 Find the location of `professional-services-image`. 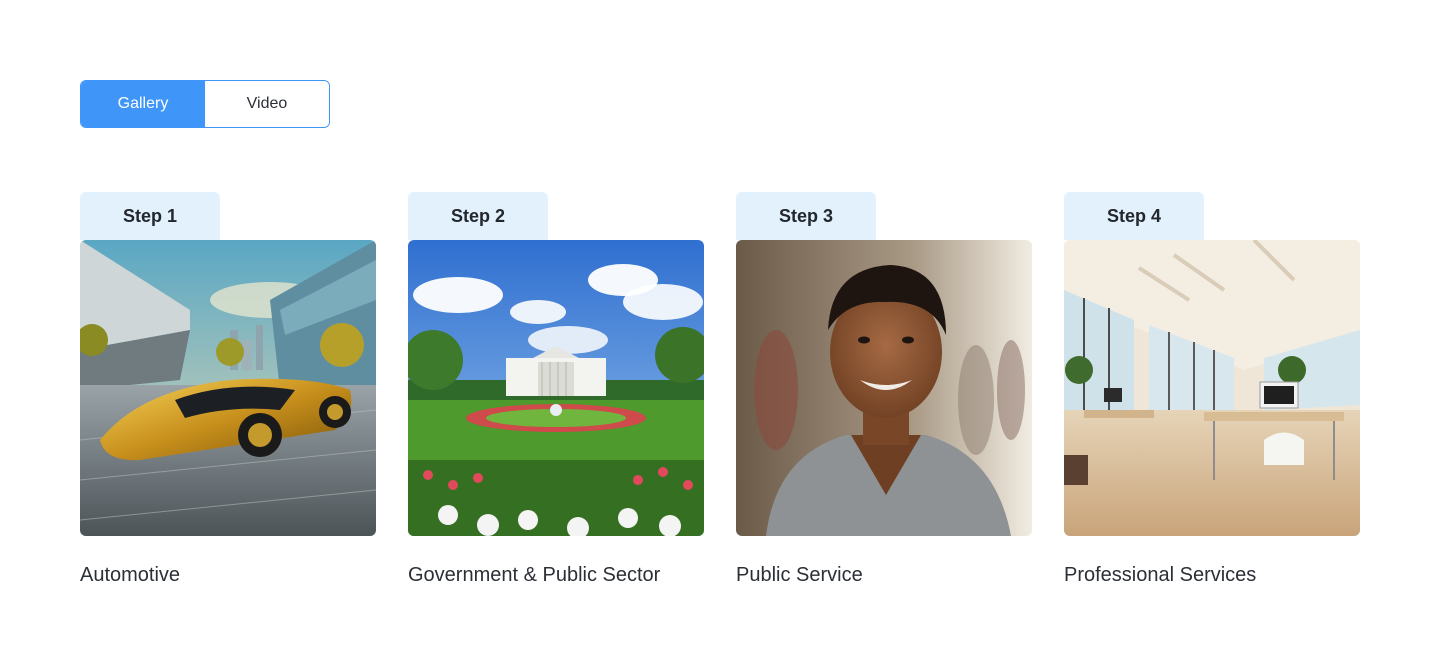

professional-services-image is located at coordinates (1212, 388).